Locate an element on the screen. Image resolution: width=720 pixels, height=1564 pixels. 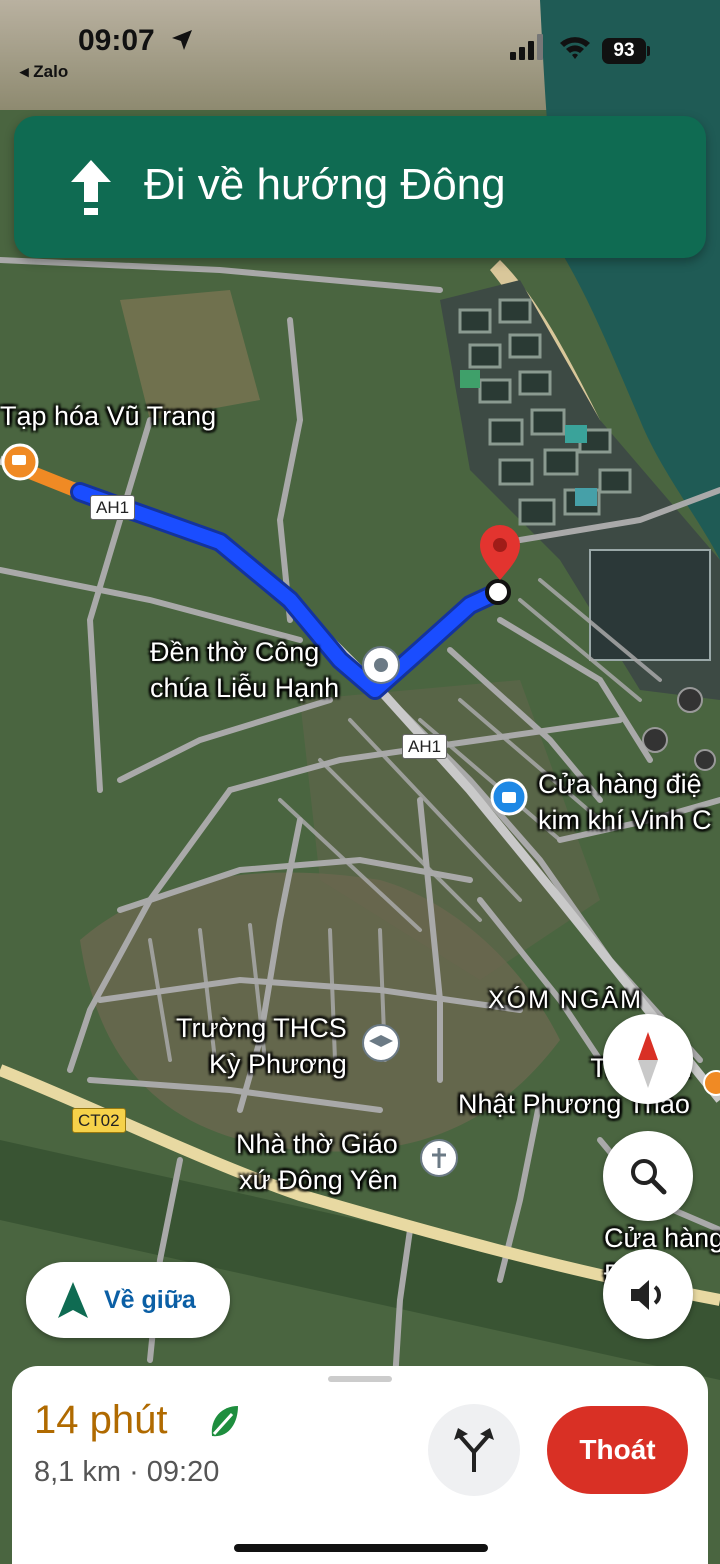
place-label-cua-hang-dien: Cửa hàng điệ kim khí Vinh C is located at coordinates (625, 802).